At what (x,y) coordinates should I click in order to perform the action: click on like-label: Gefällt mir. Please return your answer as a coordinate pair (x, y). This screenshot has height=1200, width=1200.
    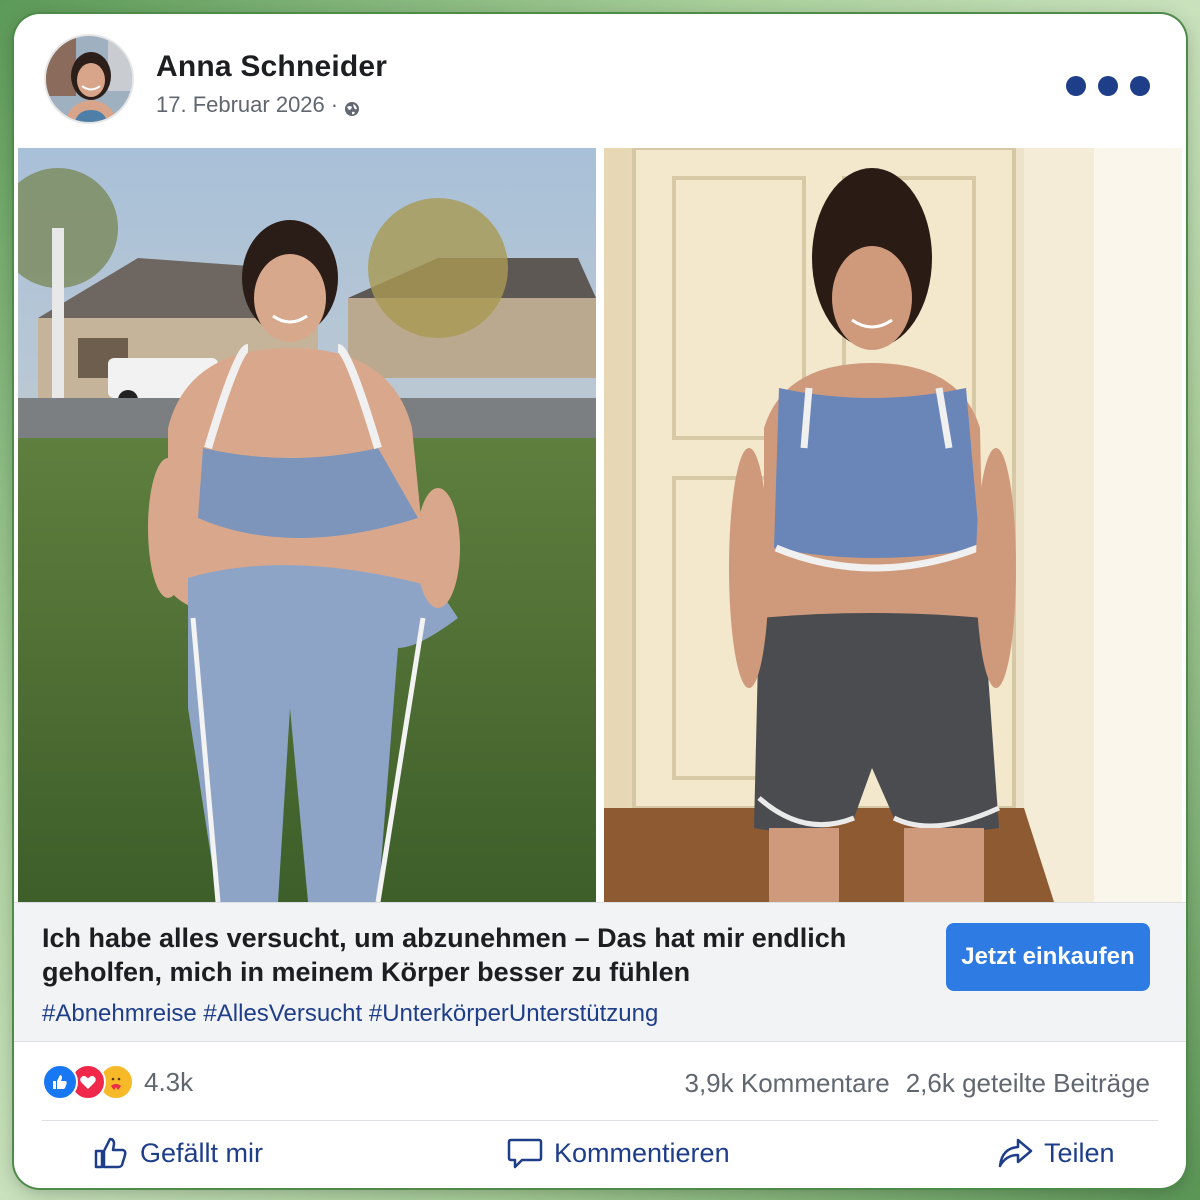
    Looking at the image, I should click on (202, 1152).